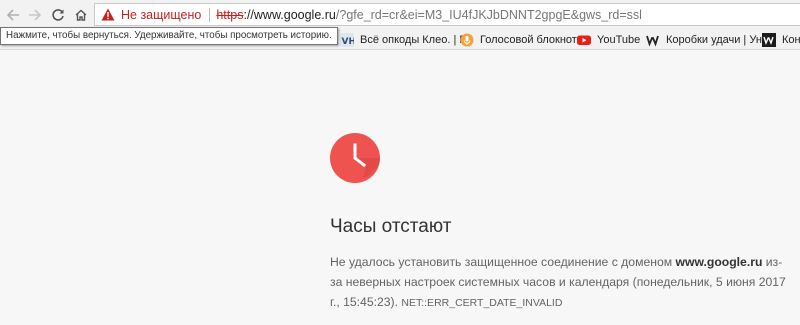 The image size is (800, 325). I want to click on bookmark-item: Коробки удачи | Уни, so click(707, 39).